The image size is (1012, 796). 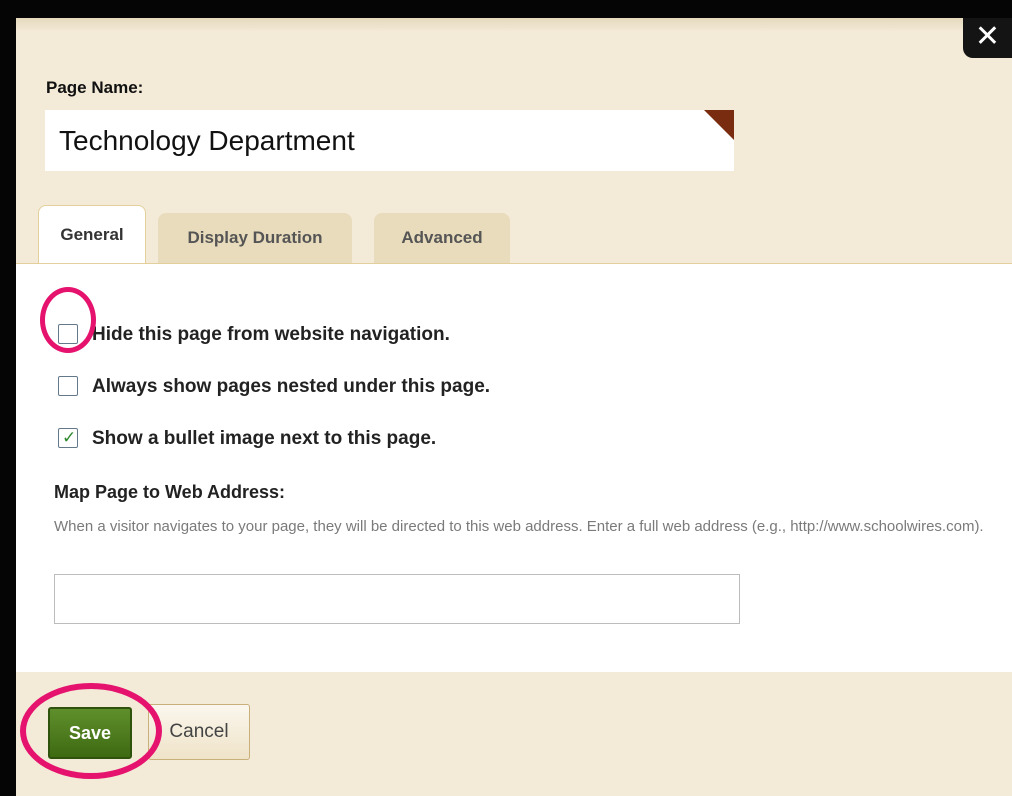 I want to click on map-web-address-title: Map Page to Web Address:, so click(x=170, y=492).